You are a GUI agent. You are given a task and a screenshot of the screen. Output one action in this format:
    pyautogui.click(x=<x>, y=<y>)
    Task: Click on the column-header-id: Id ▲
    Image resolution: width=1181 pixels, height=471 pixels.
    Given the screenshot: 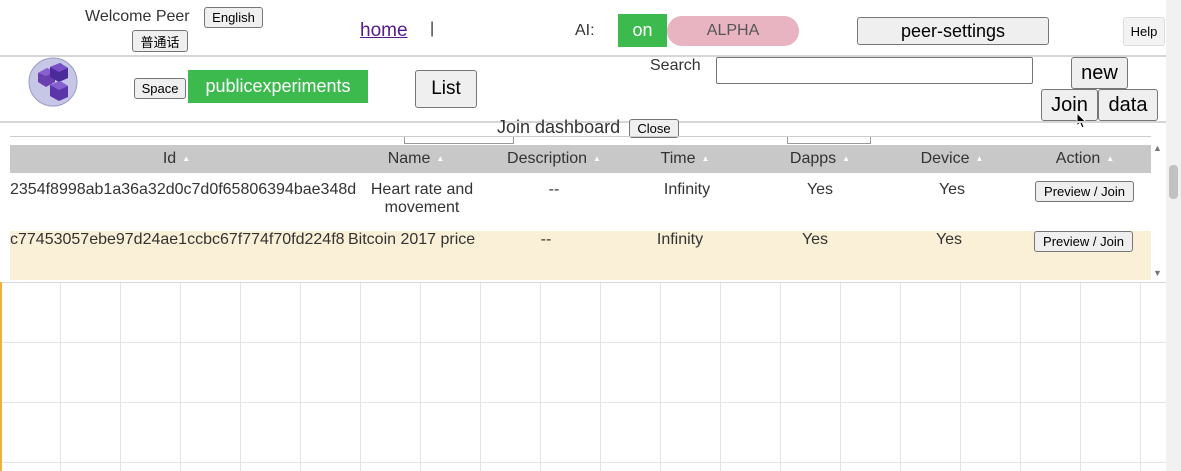 What is the action you would take?
    pyautogui.click(x=176, y=159)
    